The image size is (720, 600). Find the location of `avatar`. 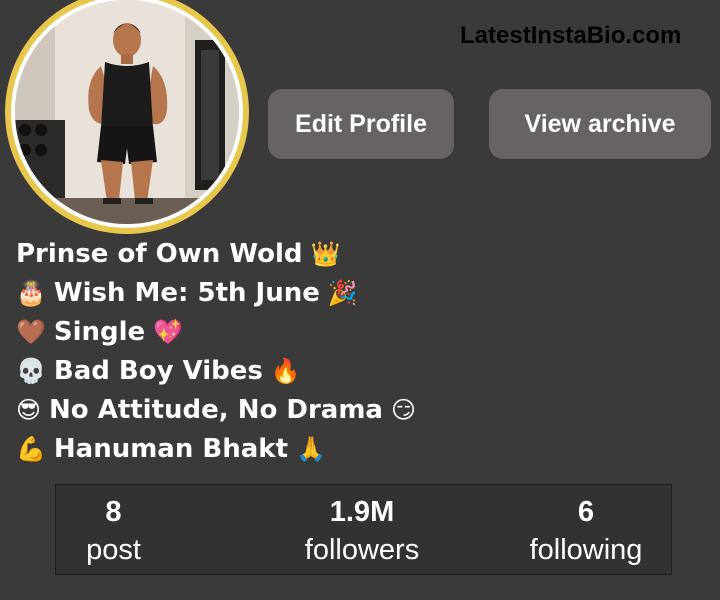

avatar is located at coordinates (127, 112).